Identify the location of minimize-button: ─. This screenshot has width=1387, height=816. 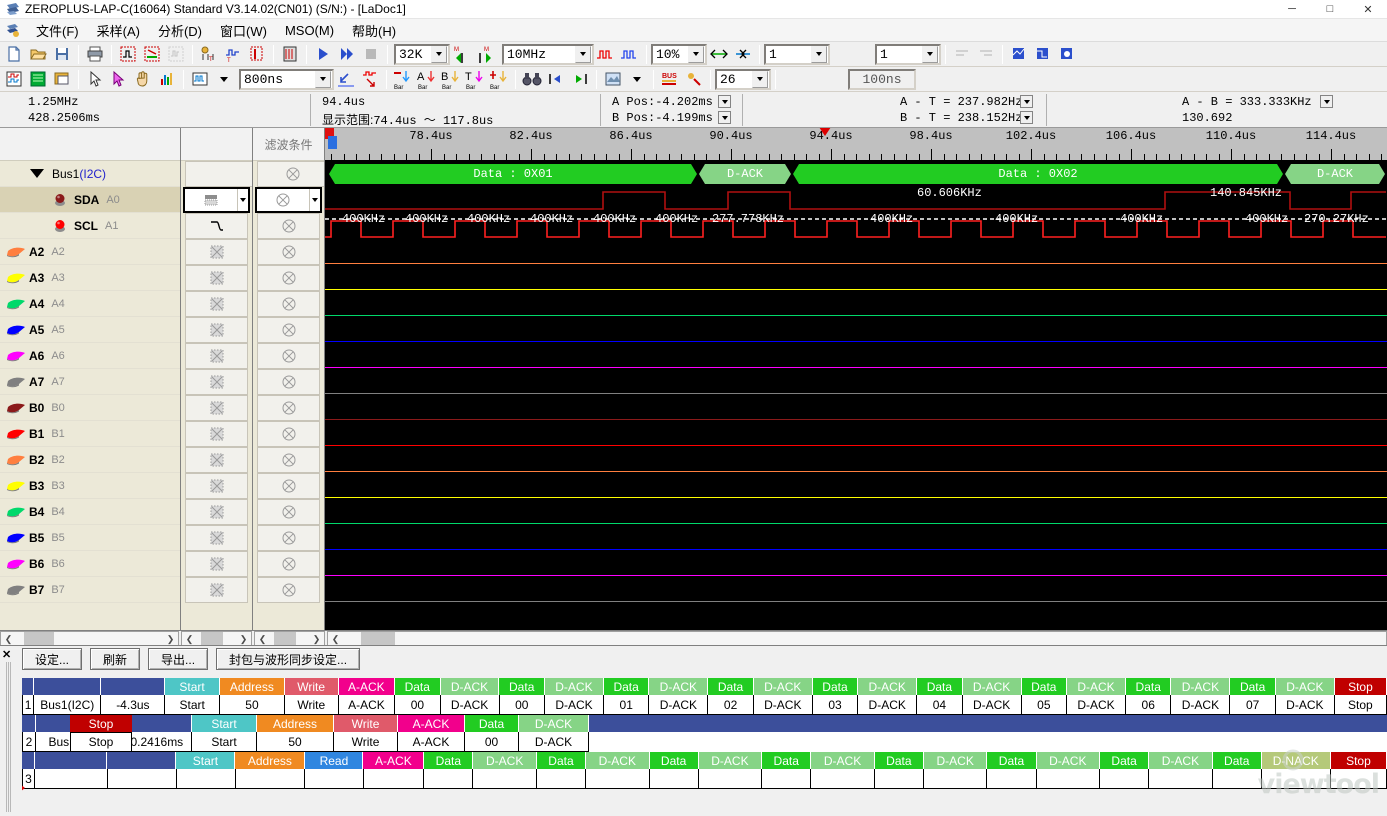
(1292, 9).